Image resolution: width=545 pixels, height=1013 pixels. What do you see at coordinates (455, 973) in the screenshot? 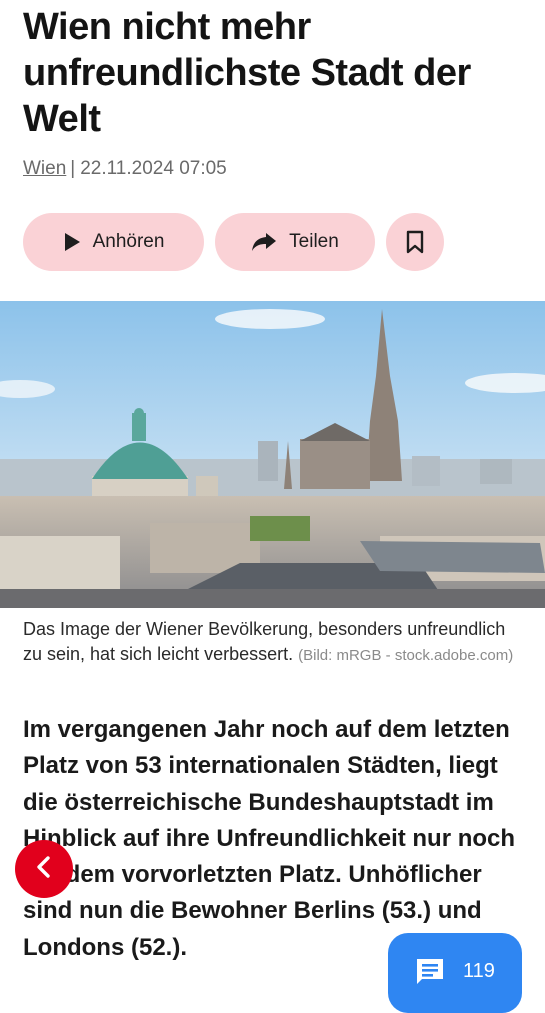
I see `comments-button: 119` at bounding box center [455, 973].